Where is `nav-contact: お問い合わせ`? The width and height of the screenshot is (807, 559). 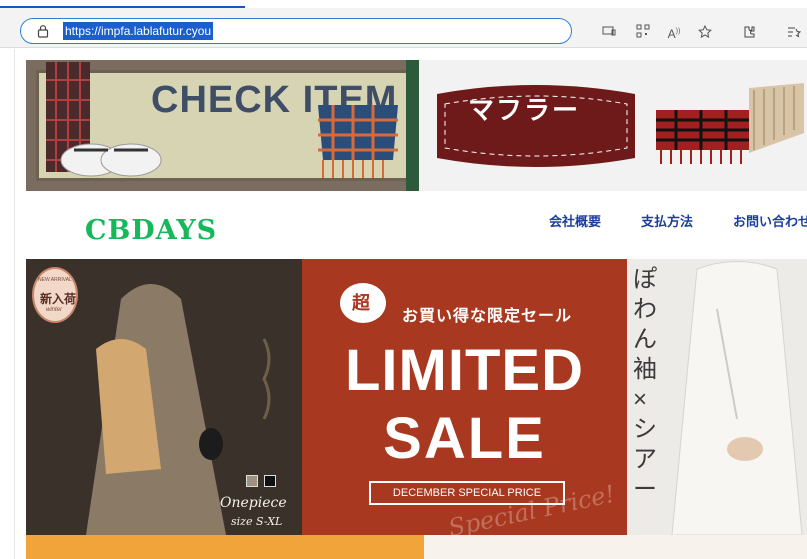
nav-contact: お問い合わせ is located at coordinates (770, 220).